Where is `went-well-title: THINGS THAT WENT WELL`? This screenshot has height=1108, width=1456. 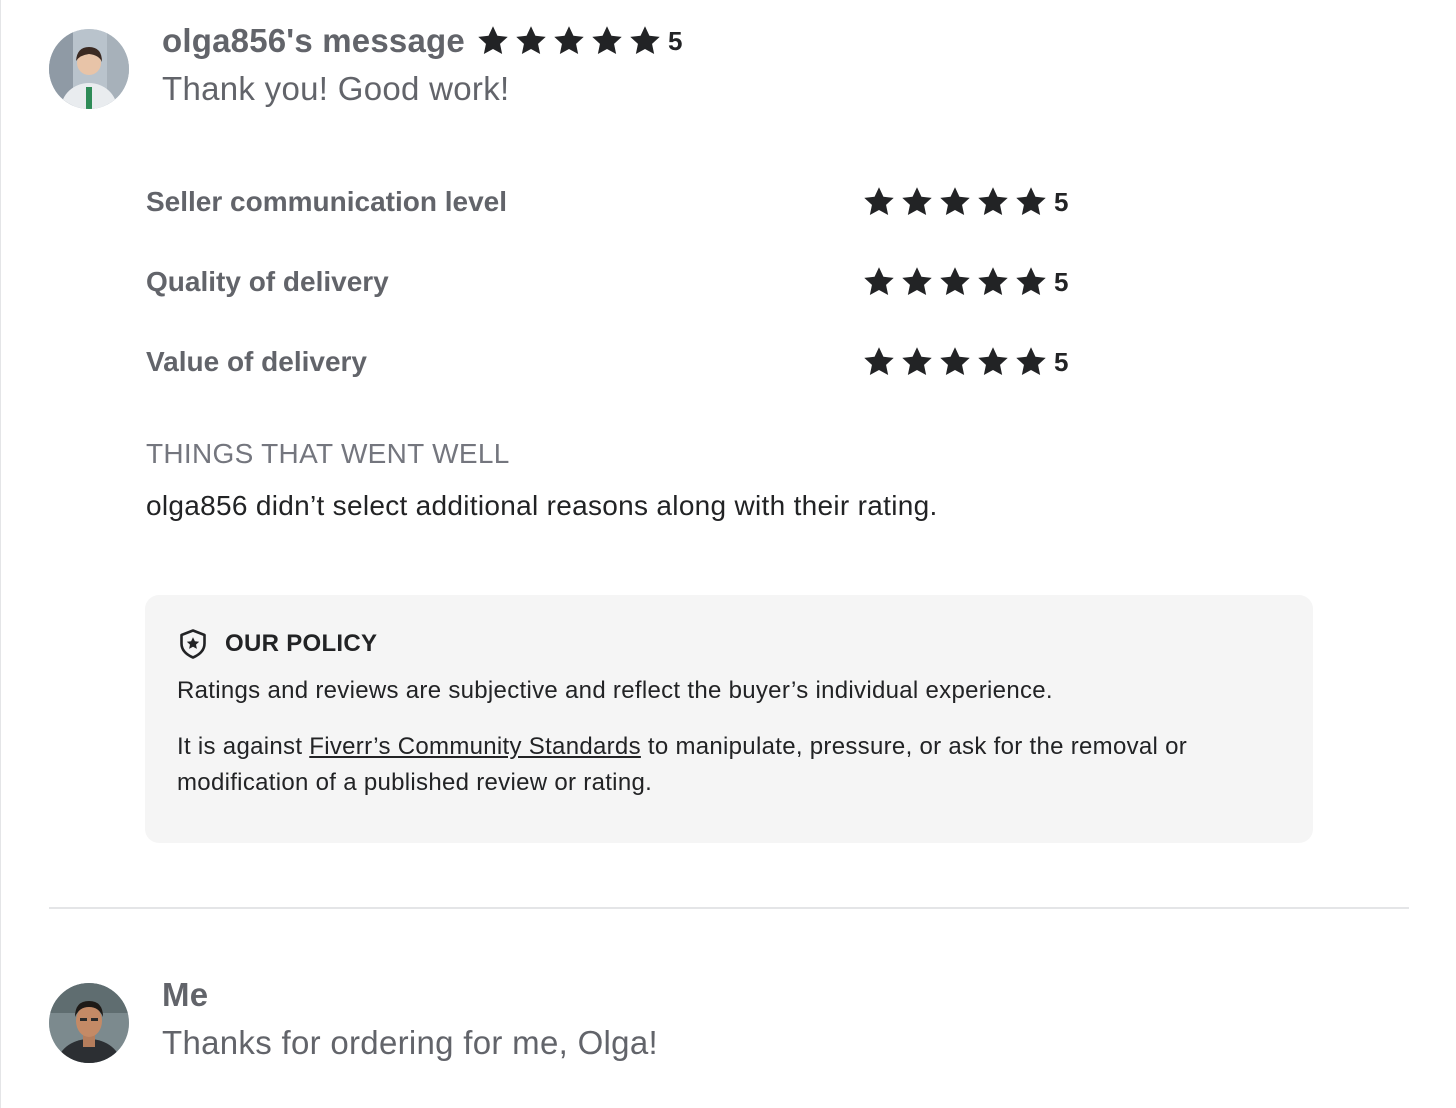 went-well-title: THINGS THAT WENT WELL is located at coordinates (328, 453).